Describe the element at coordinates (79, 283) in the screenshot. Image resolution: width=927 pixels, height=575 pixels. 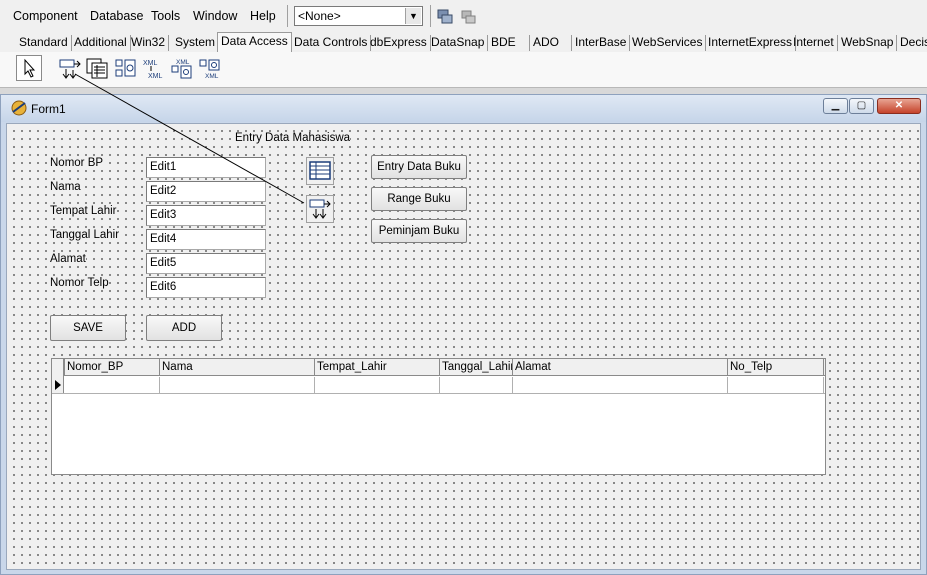
I see `label-nomor-telp: Nomor Telp` at that location.